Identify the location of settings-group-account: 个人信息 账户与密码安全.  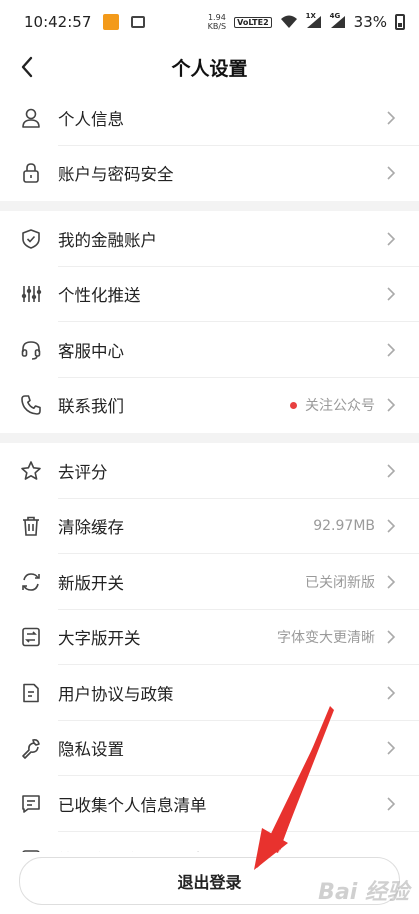
(209, 145).